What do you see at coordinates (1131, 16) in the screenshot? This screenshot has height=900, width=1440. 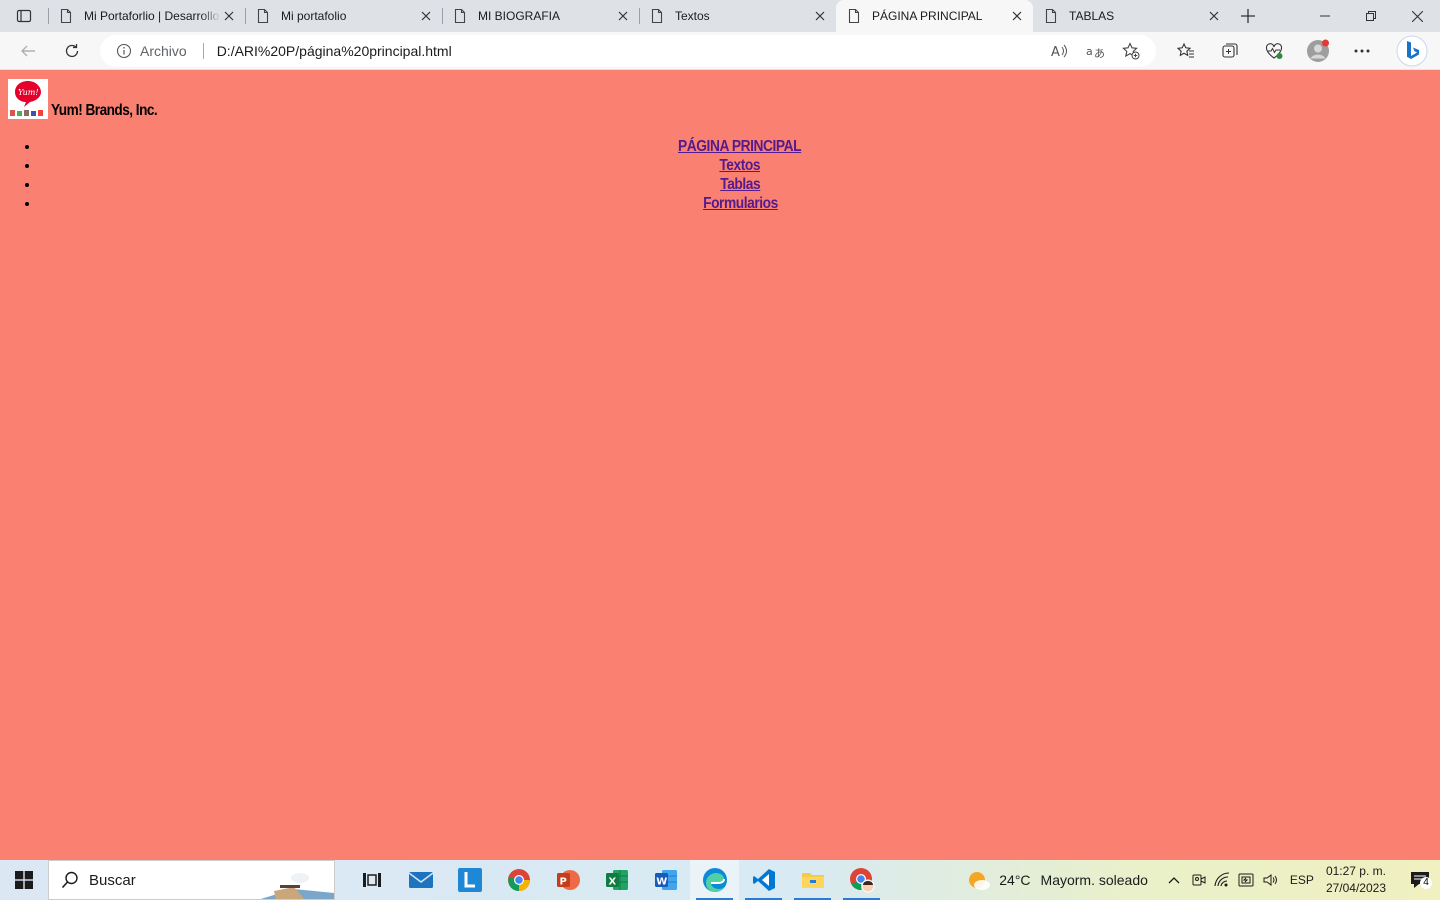 I see `tab-tablas: TABLAS` at bounding box center [1131, 16].